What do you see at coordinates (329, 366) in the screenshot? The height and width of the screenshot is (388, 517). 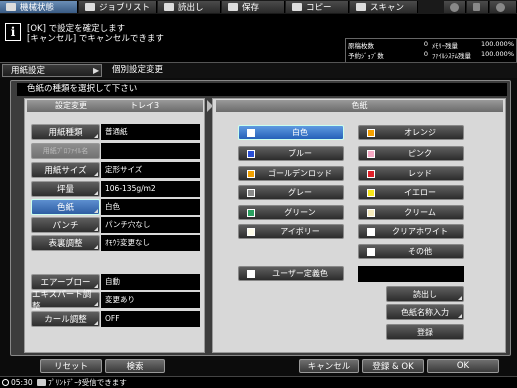 I see `cancel-button: キャンセル` at bounding box center [329, 366].